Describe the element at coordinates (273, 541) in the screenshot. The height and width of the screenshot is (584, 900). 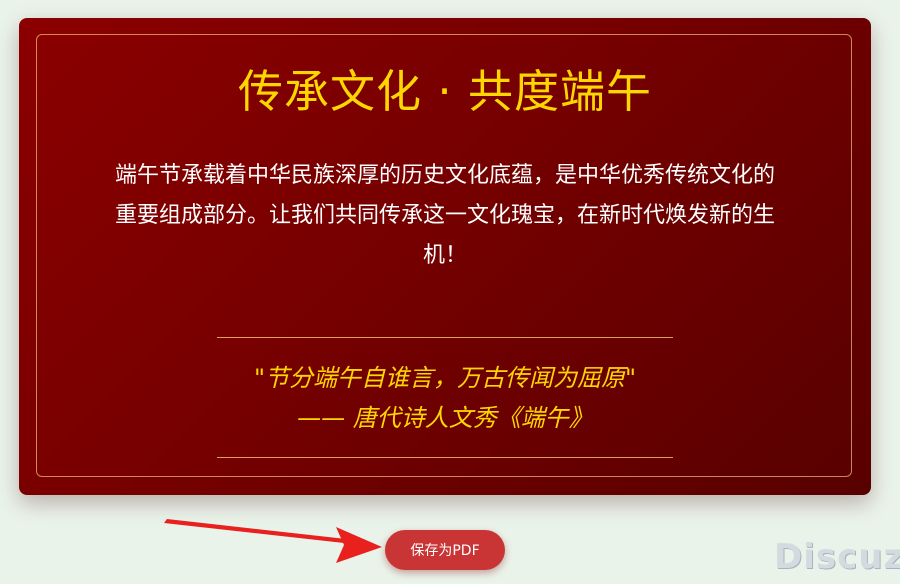
I see `red-arrow-annotation` at that location.